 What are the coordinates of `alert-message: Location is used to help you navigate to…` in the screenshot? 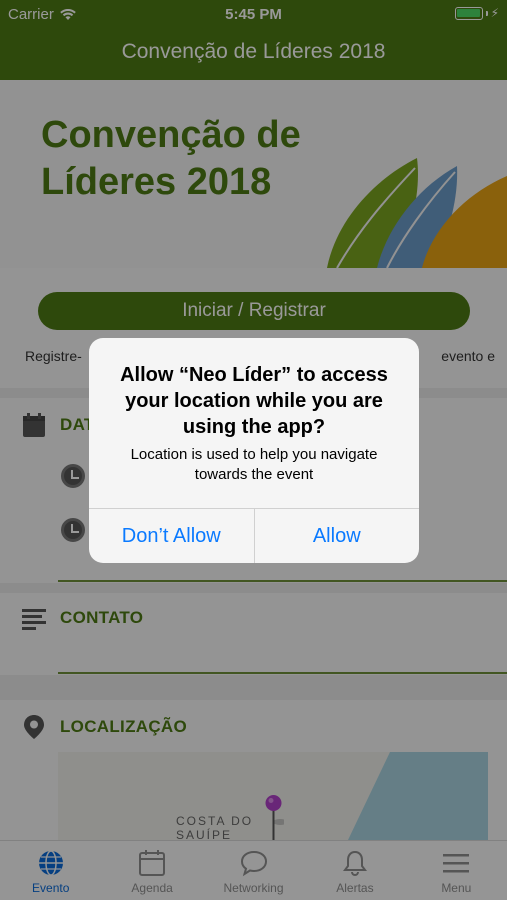 It's located at (254, 464).